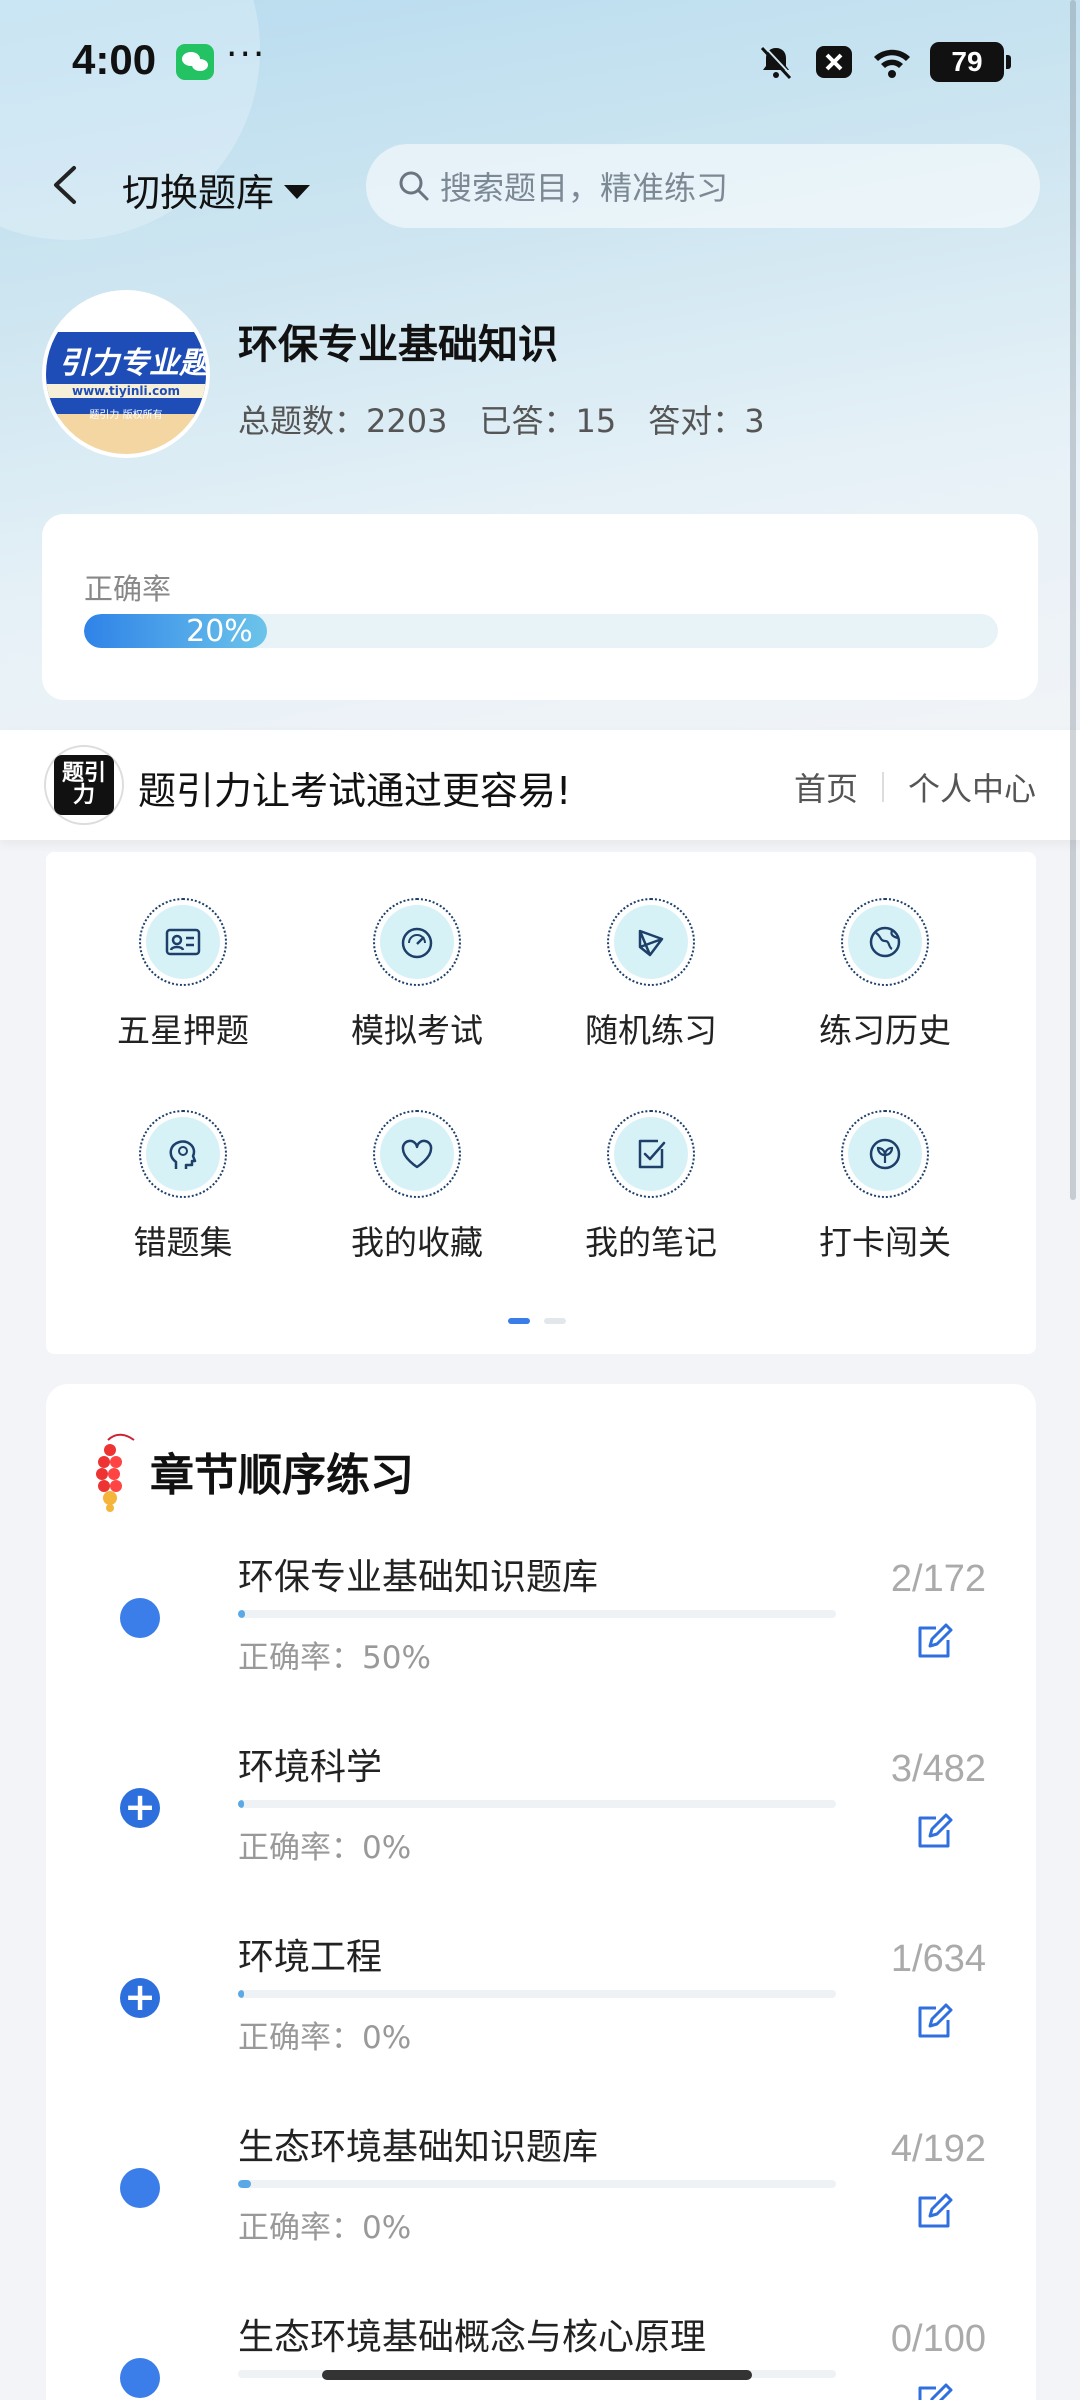 This screenshot has width=1080, height=2400. What do you see at coordinates (134, 363) in the screenshot?
I see `bank-logo-text: 引力专业题` at bounding box center [134, 363].